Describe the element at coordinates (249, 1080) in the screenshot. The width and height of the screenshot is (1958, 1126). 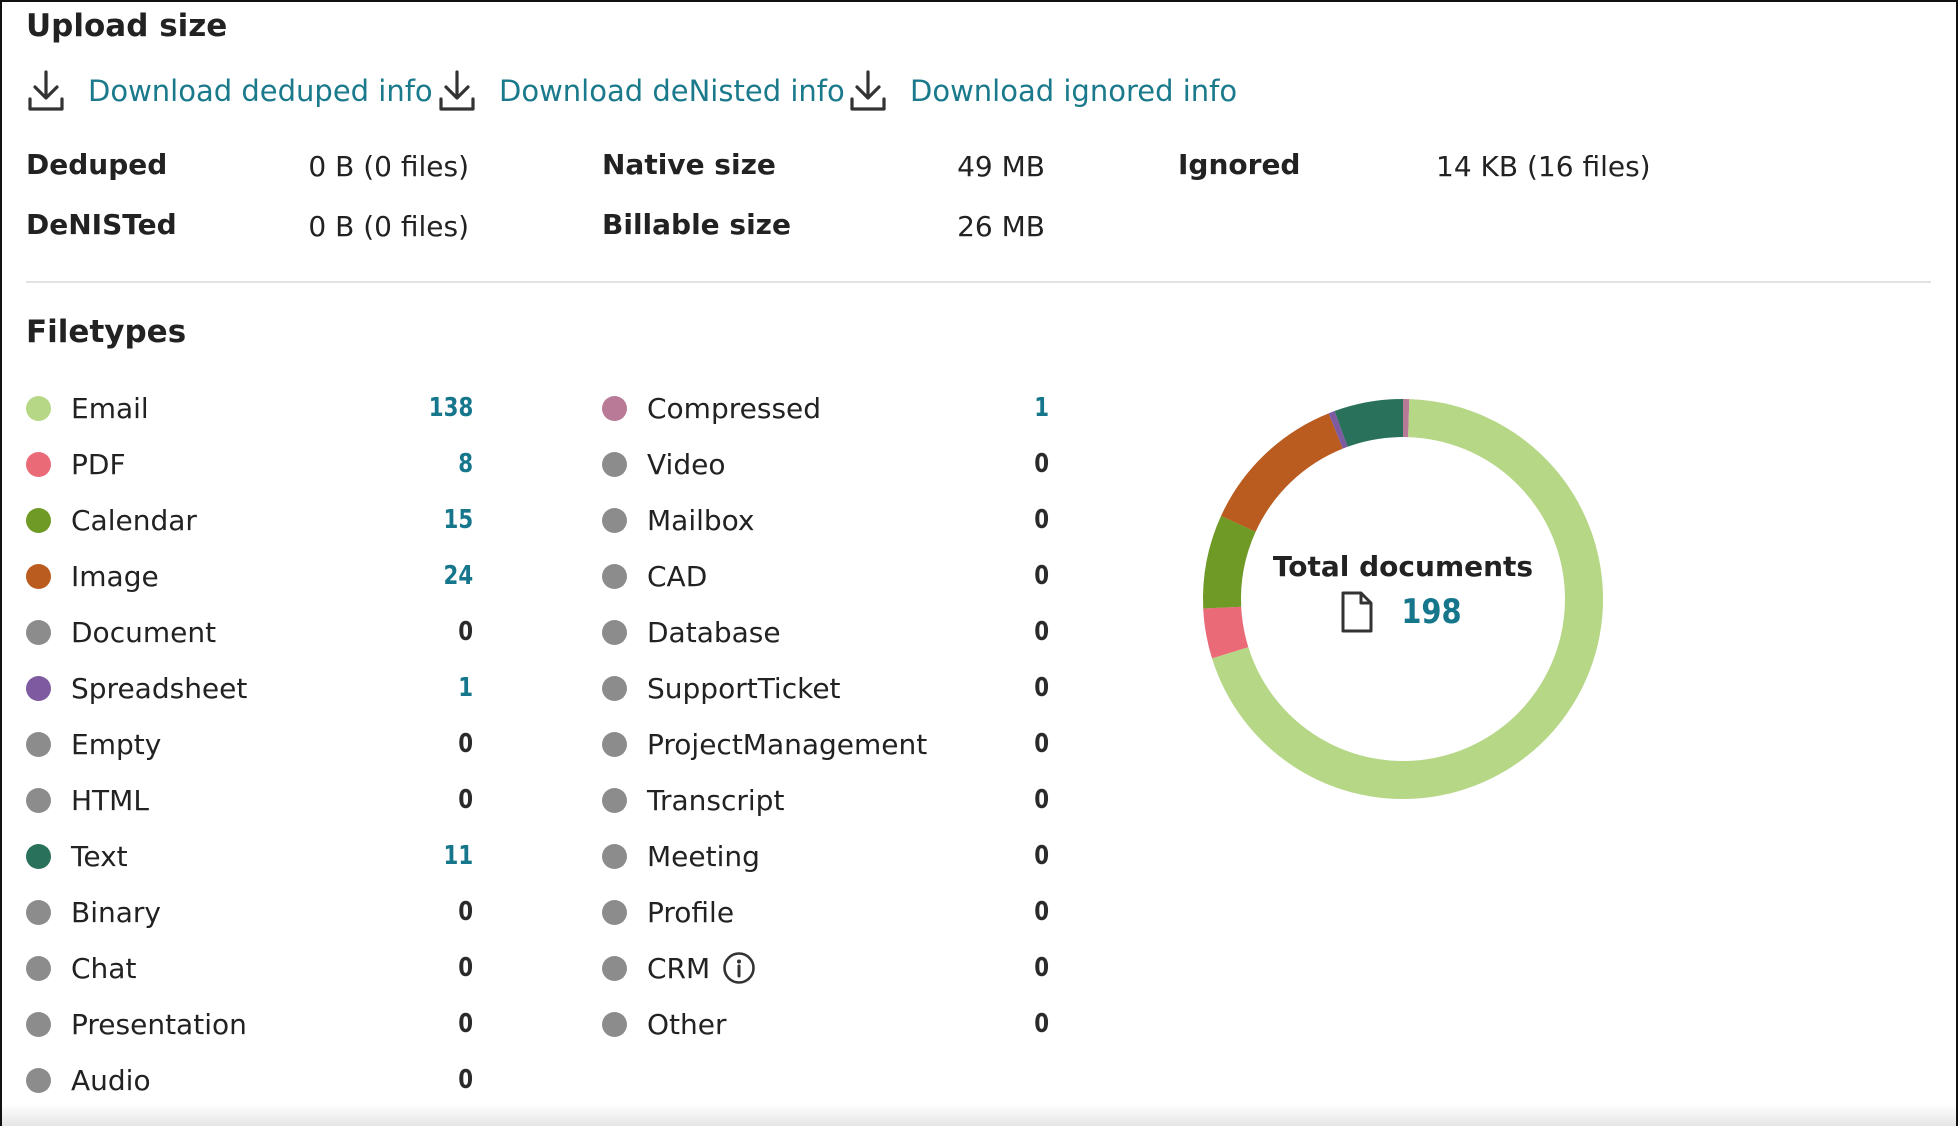
I see `legend-item-audio: Audio 0` at that location.